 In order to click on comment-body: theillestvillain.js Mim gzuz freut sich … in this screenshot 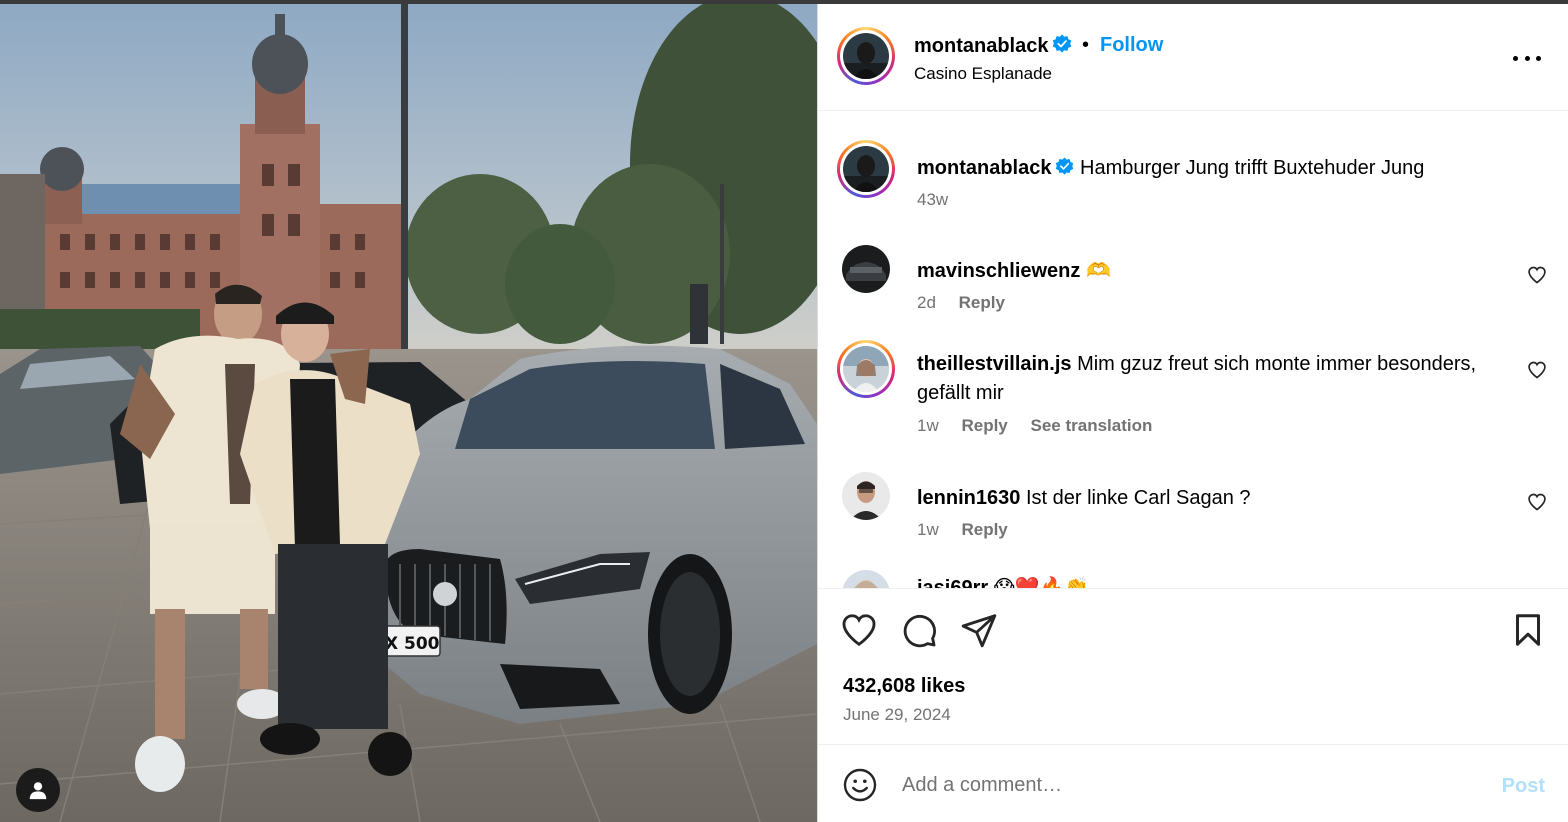, I will do `click(1212, 379)`.